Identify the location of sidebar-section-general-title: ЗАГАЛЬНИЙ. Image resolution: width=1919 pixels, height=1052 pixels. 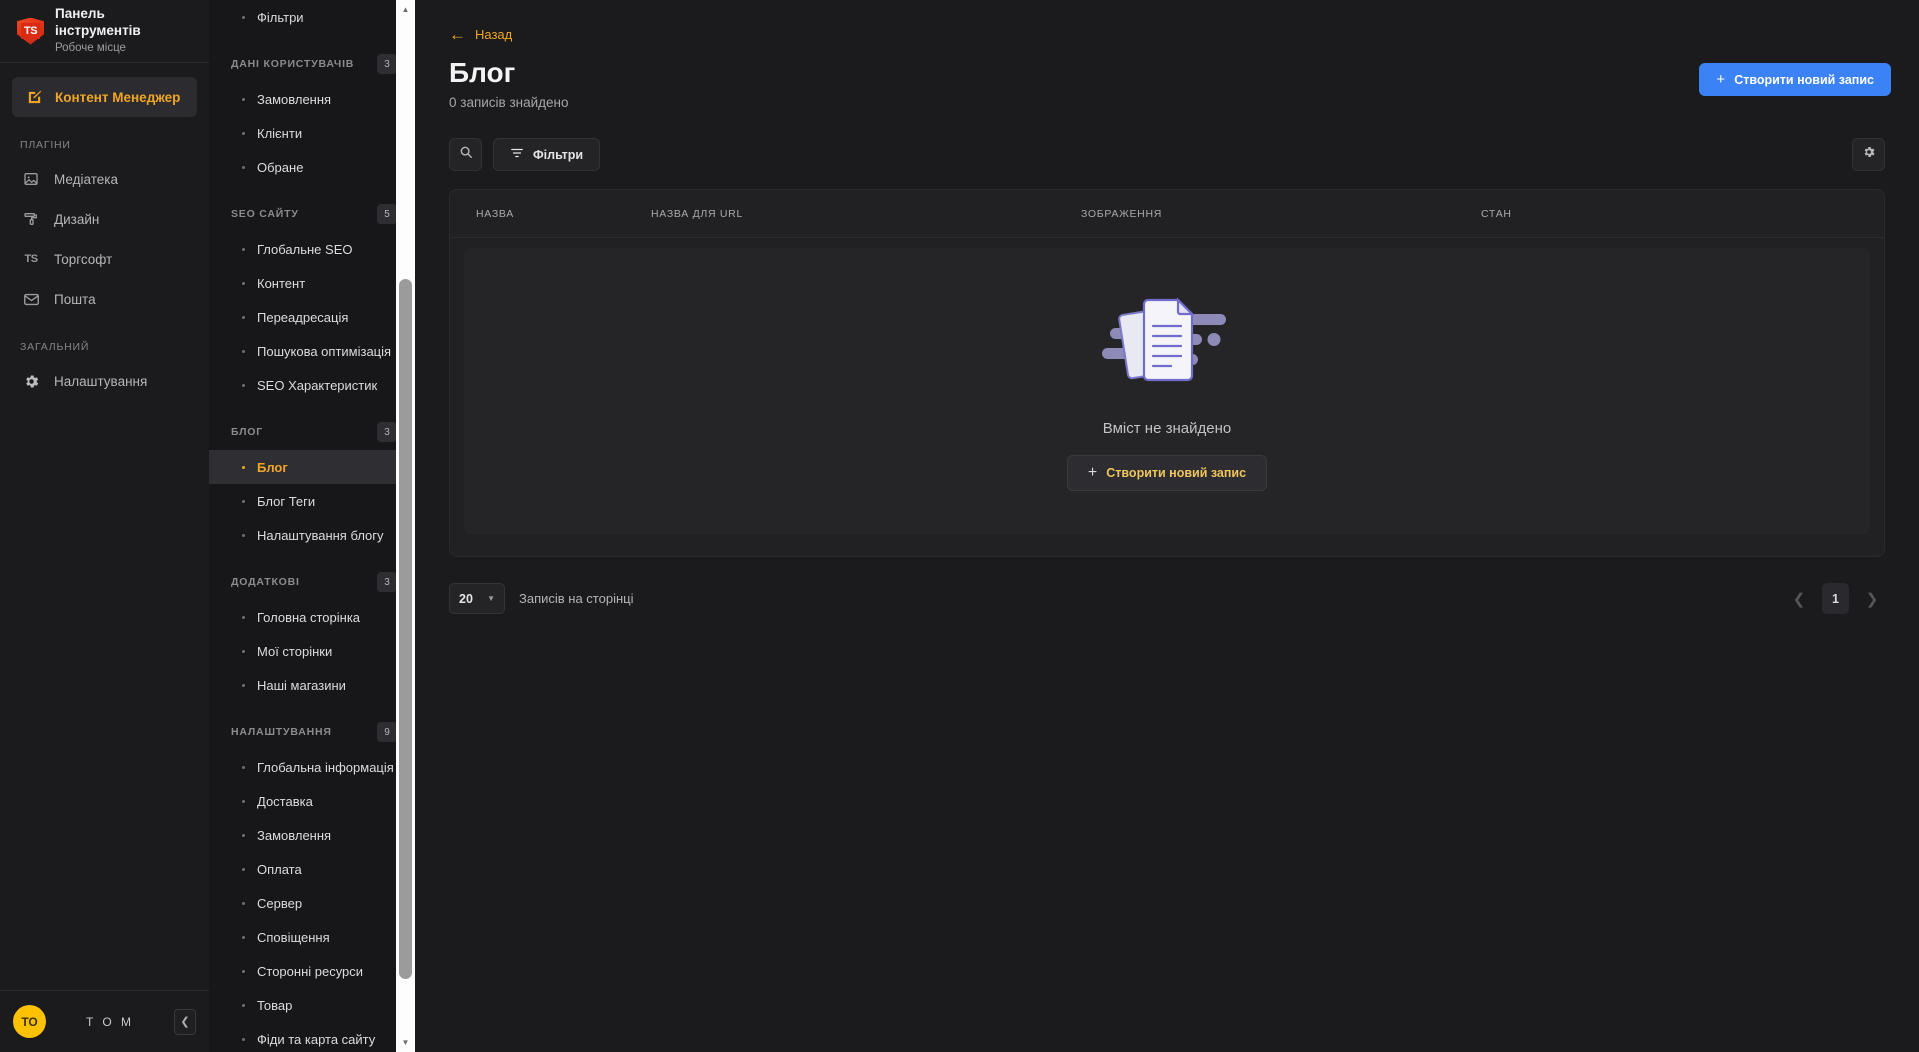
(55, 347).